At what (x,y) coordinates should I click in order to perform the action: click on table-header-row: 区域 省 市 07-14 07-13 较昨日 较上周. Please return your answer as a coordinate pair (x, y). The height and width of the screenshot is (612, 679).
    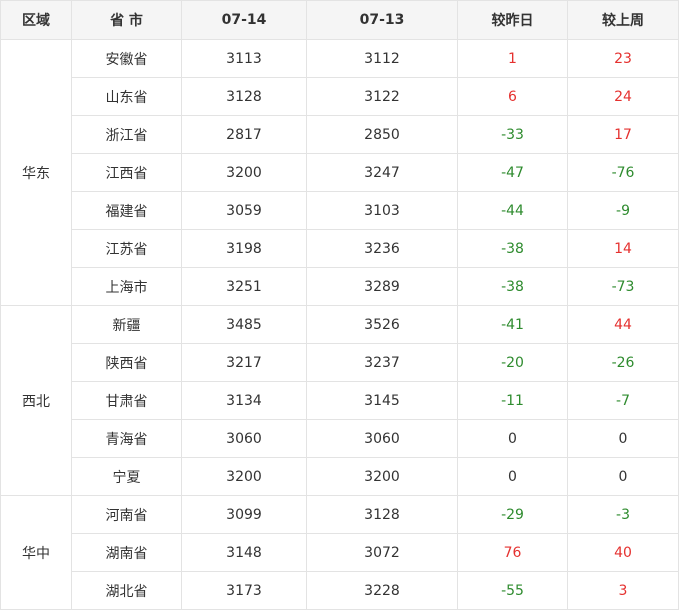
    Looking at the image, I should click on (339, 20).